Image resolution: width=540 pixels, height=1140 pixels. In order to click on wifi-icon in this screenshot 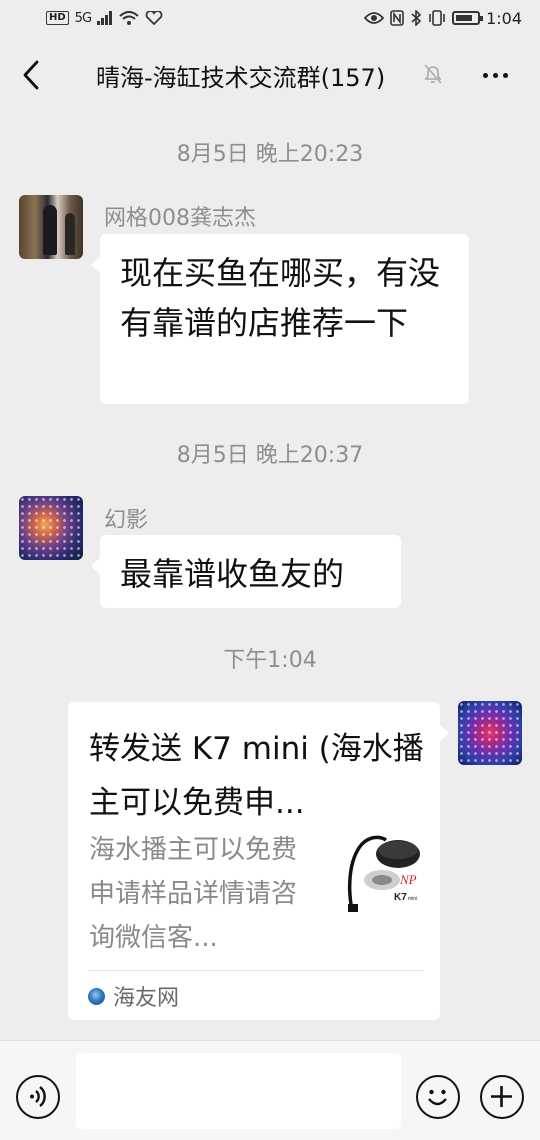, I will do `click(129, 18)`.